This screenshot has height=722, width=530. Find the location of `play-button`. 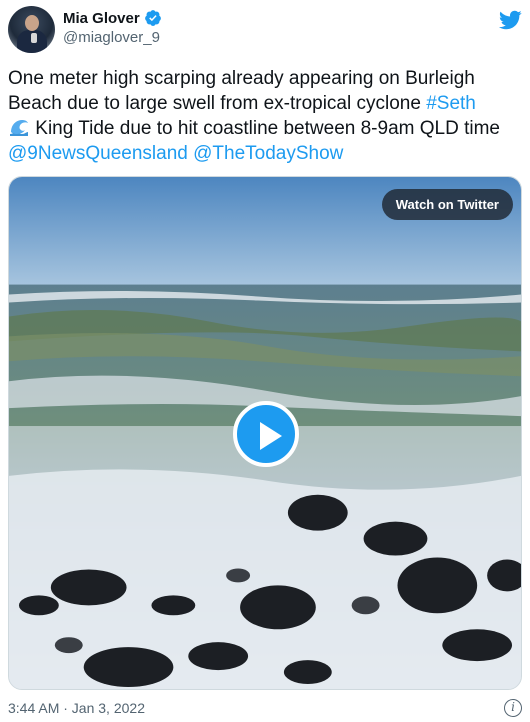

play-button is located at coordinates (266, 434).